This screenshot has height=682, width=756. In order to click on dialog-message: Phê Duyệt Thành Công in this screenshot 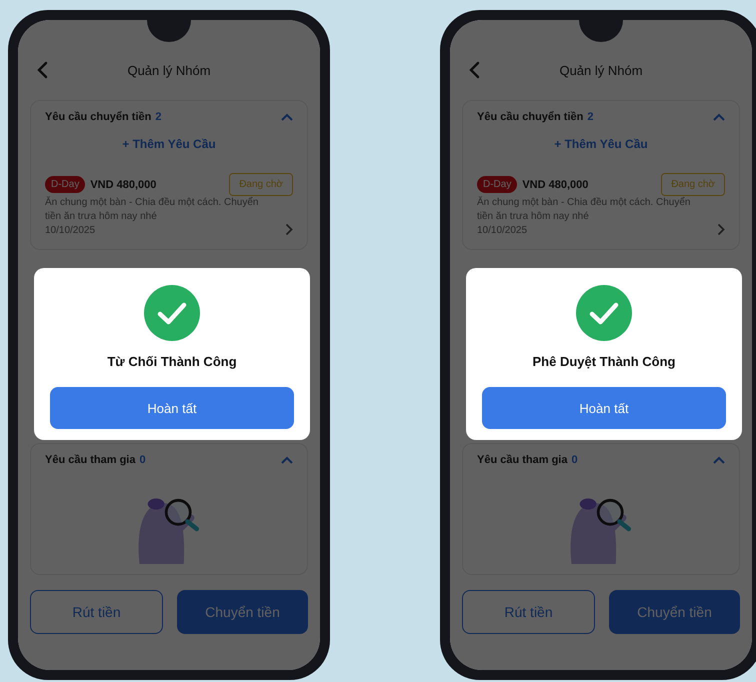, I will do `click(604, 361)`.